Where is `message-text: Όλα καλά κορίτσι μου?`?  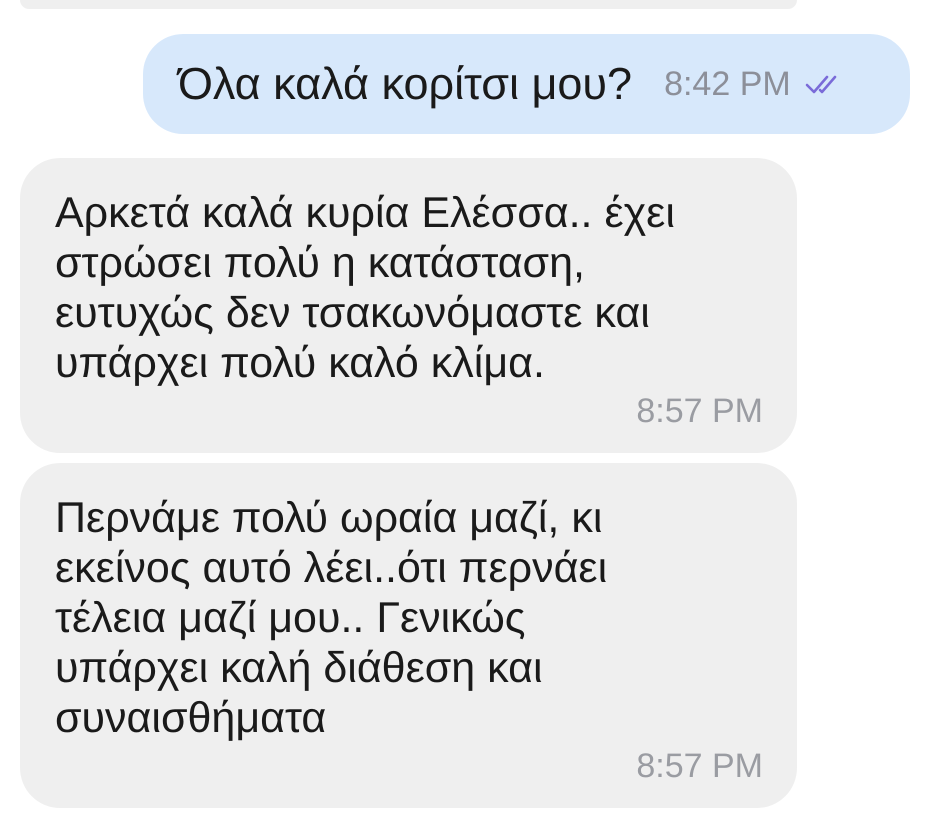 message-text: Όλα καλά κορίτσι μου? is located at coordinates (405, 84).